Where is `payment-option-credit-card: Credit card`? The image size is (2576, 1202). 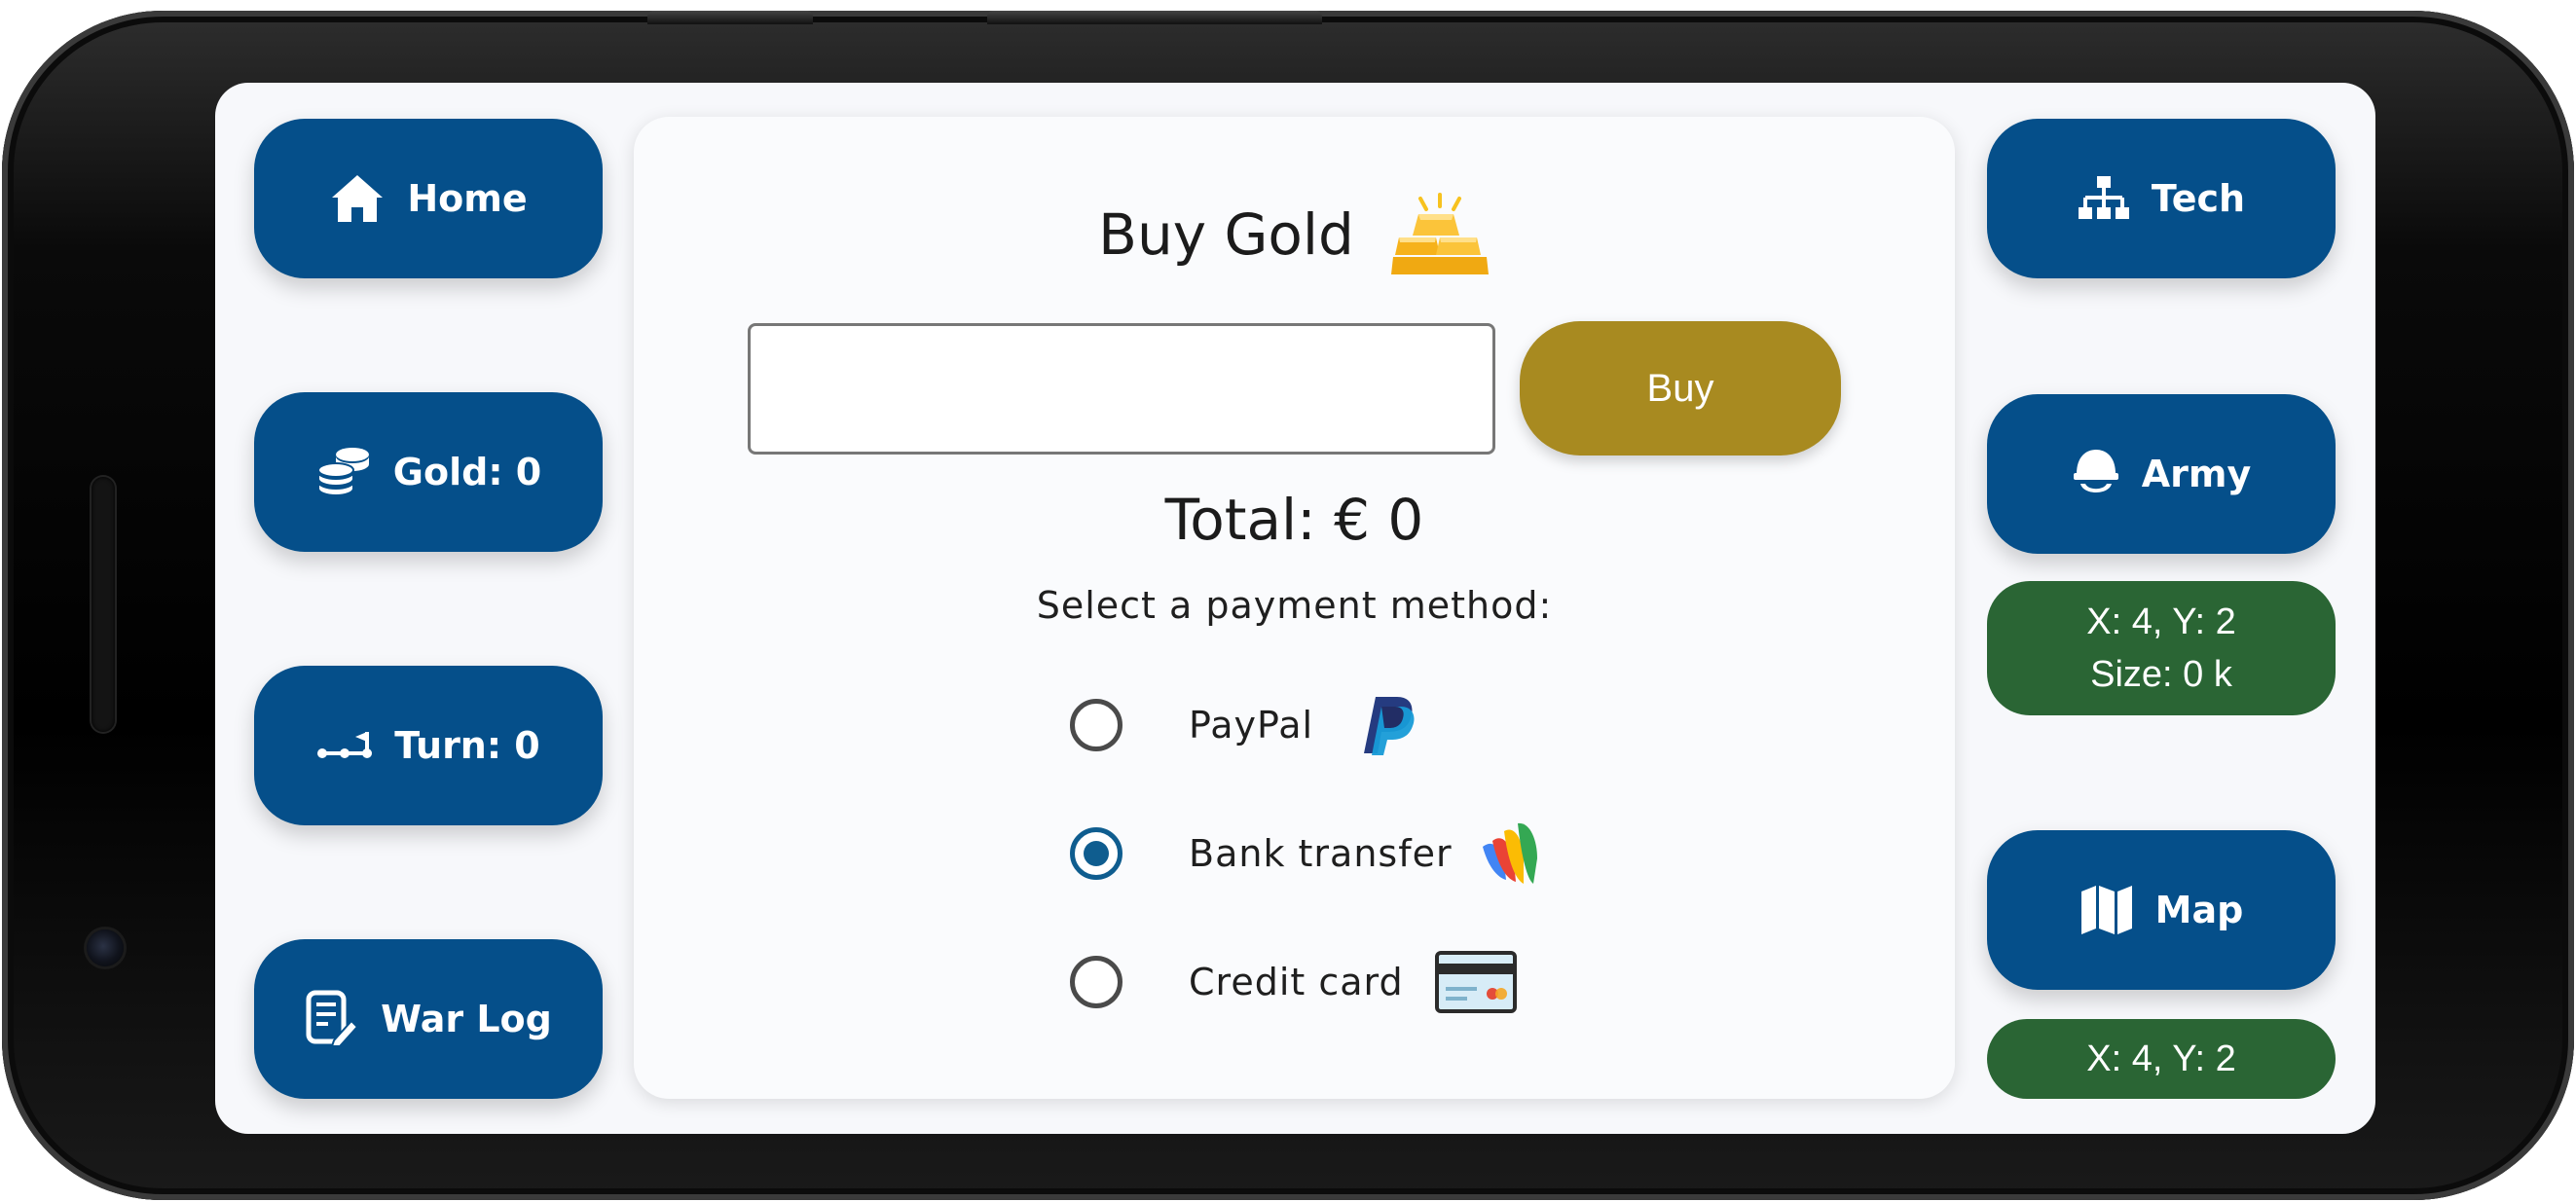
payment-option-credit-card: Credit card is located at coordinates (1294, 982).